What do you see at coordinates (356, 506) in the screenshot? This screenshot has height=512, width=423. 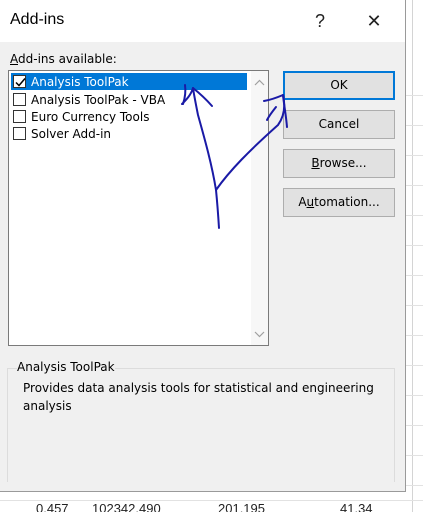 I see `sheet-cell: 41.34` at bounding box center [356, 506].